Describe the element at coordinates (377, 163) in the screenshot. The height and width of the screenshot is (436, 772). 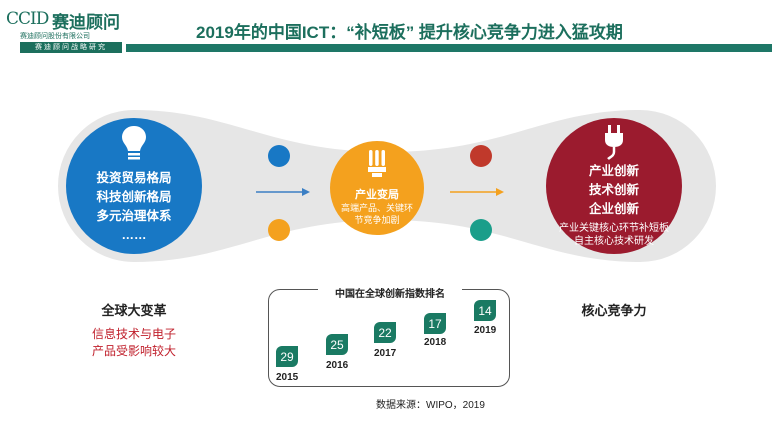
I see `cfl-bulb-icon` at that location.